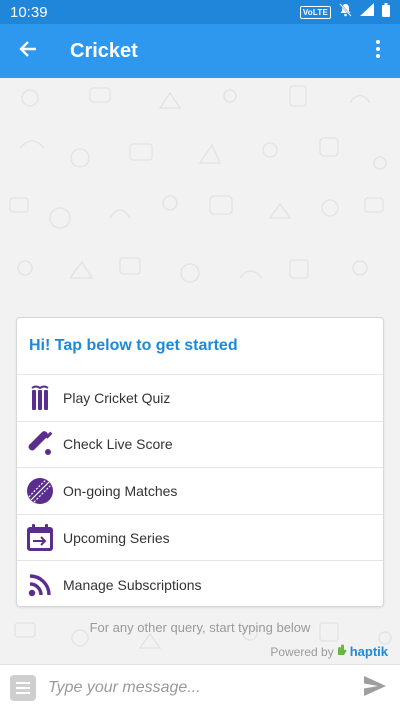 Image resolution: width=400 pixels, height=711 pixels. I want to click on calendar-arrow-icon, so click(40, 537).